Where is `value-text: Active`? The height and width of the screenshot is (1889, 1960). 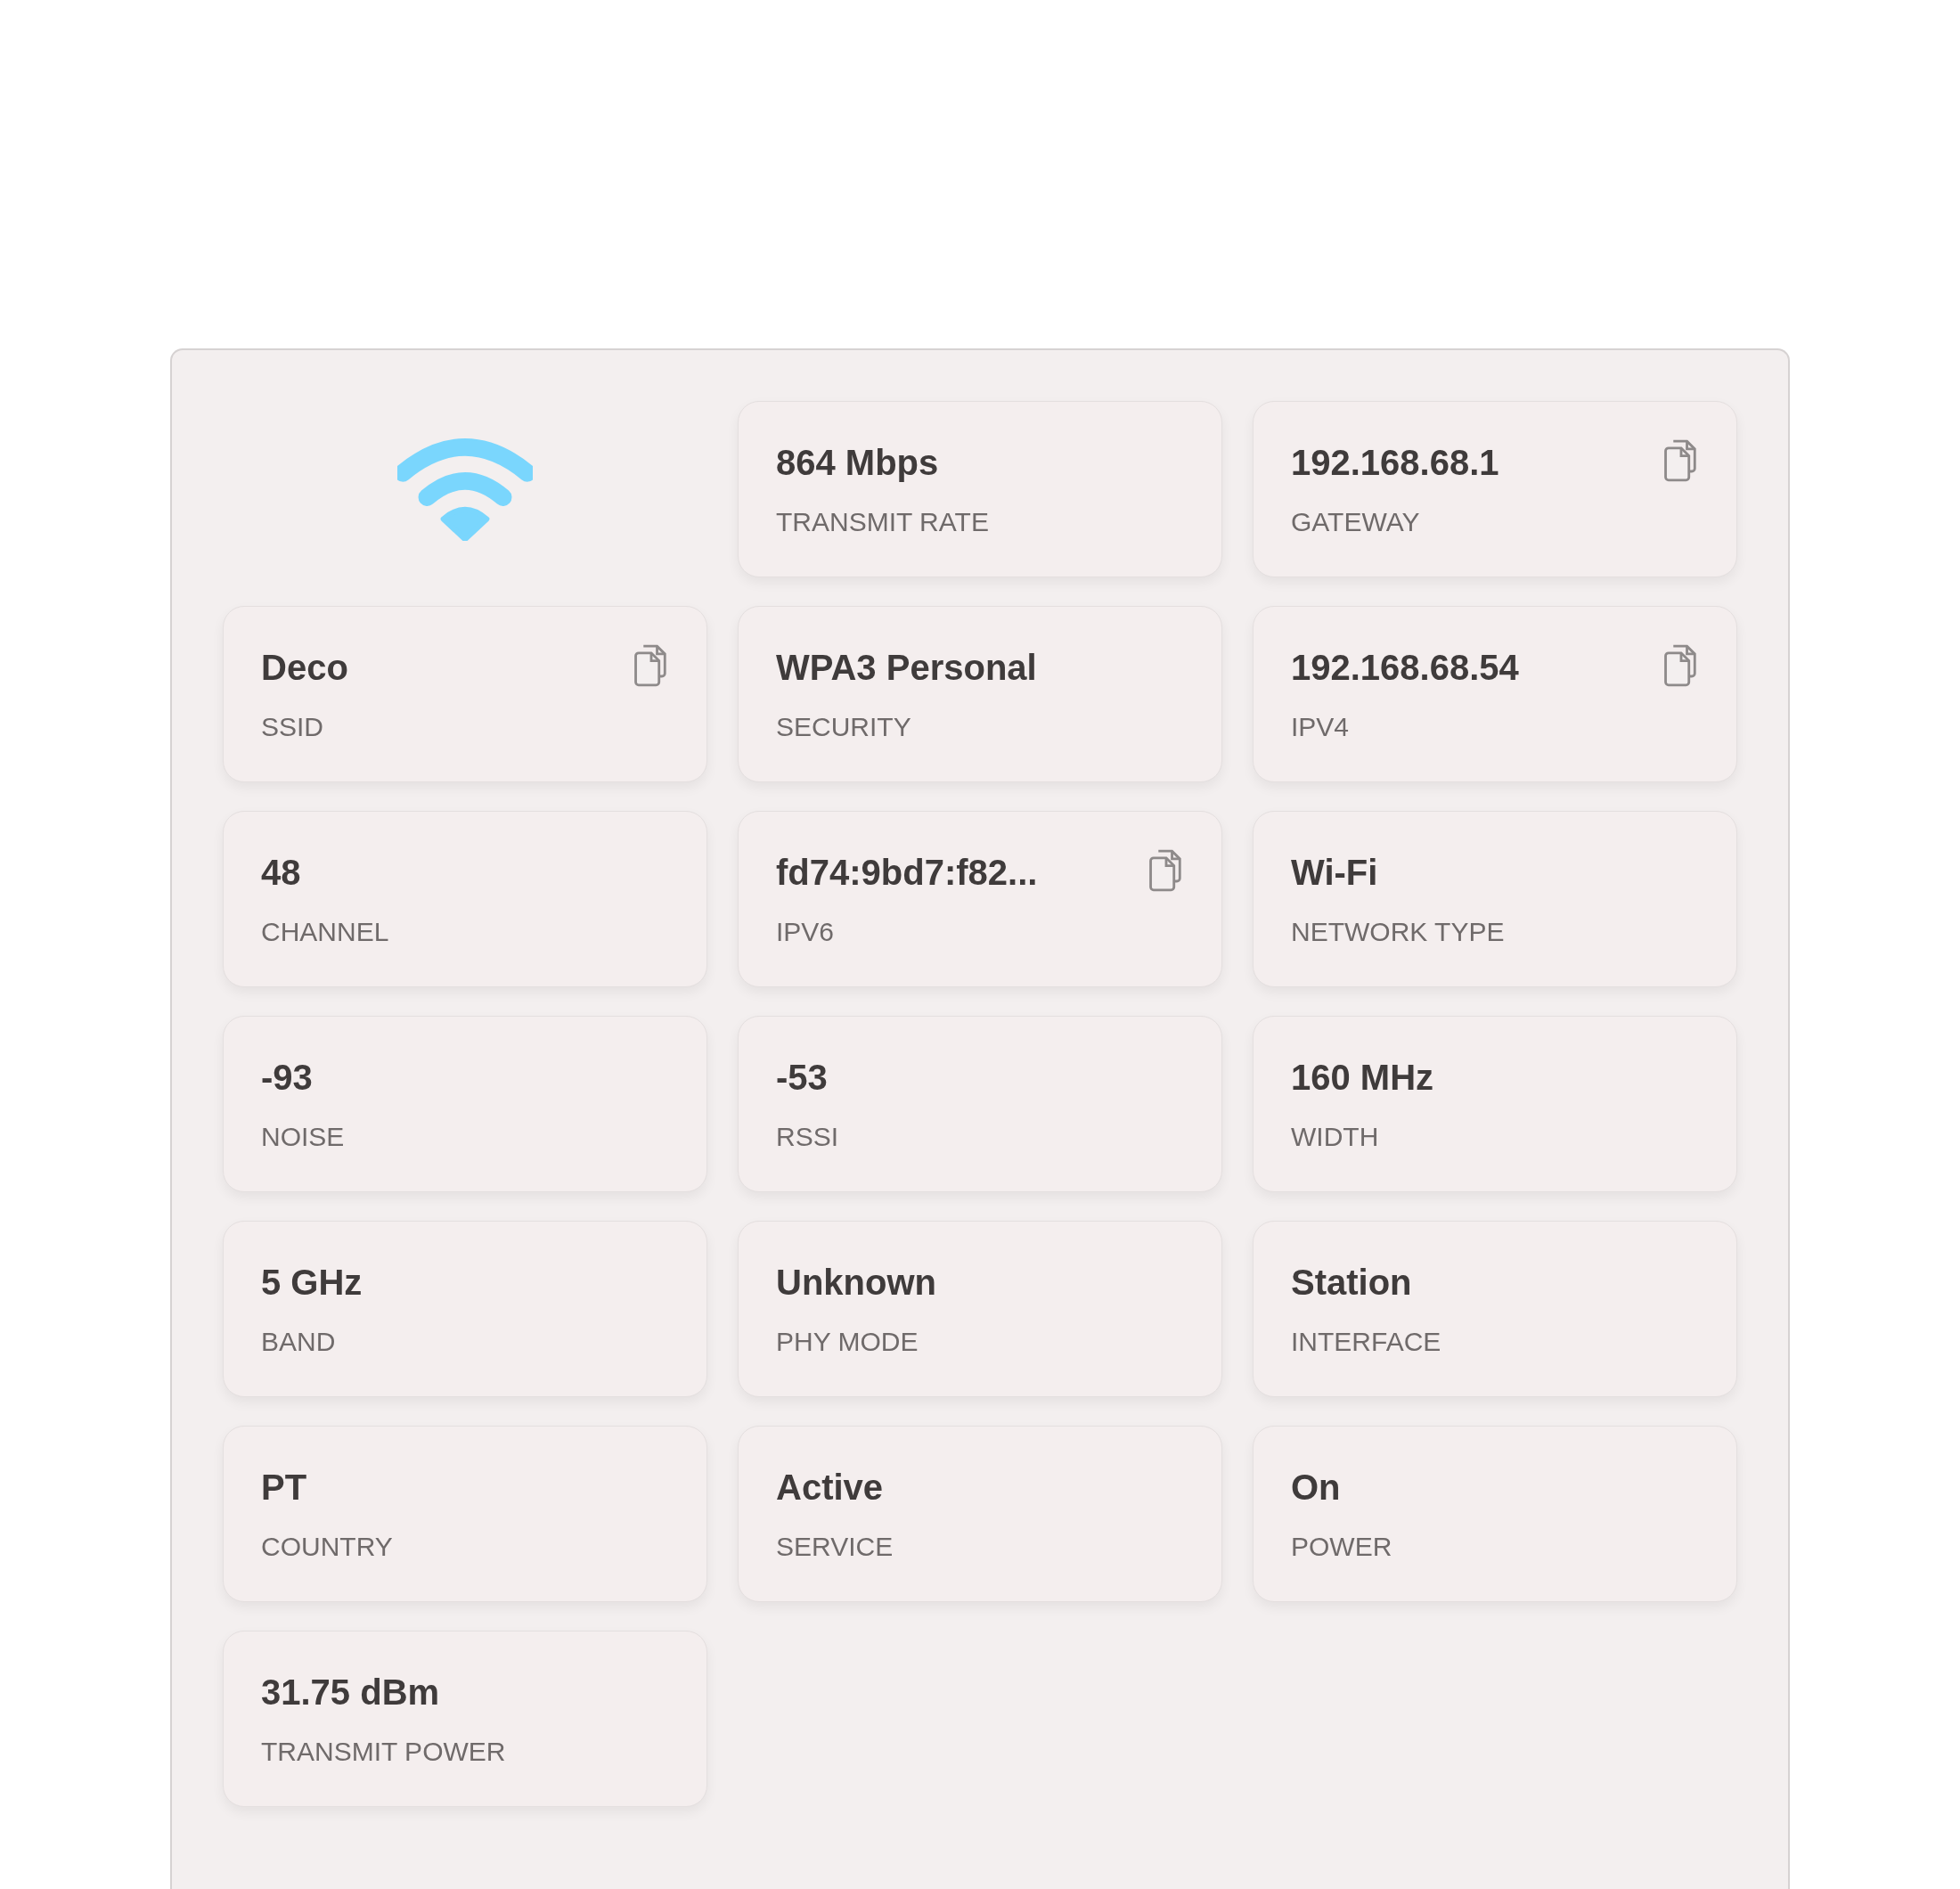 value-text: Active is located at coordinates (830, 1488).